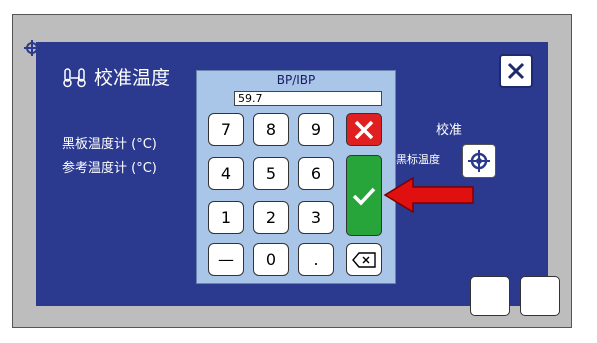  I want to click on key-8: 8, so click(271, 129).